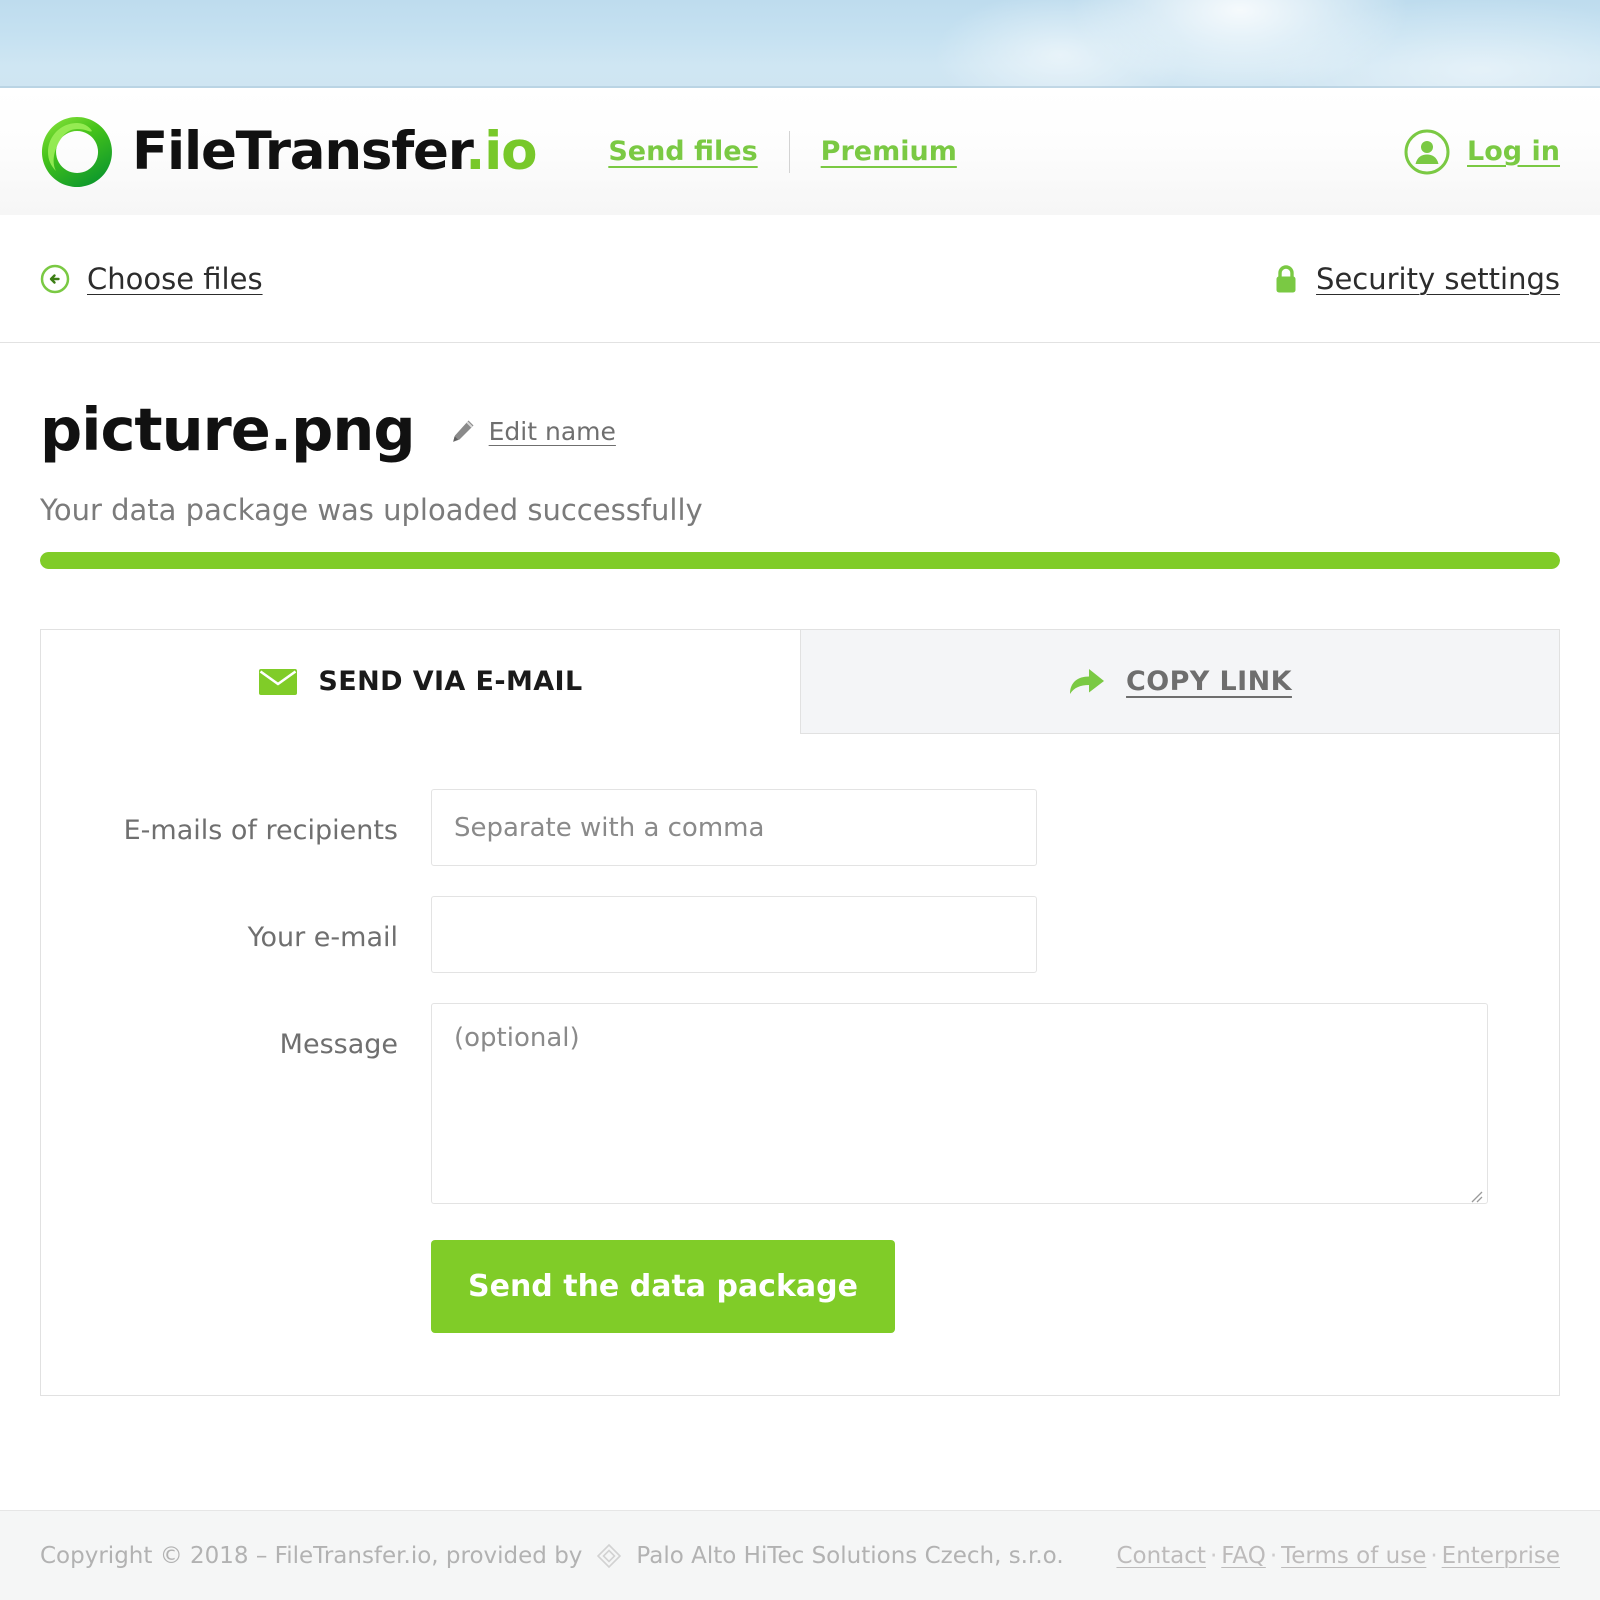  Describe the element at coordinates (1427, 151) in the screenshot. I see `user-circle-icon` at that location.